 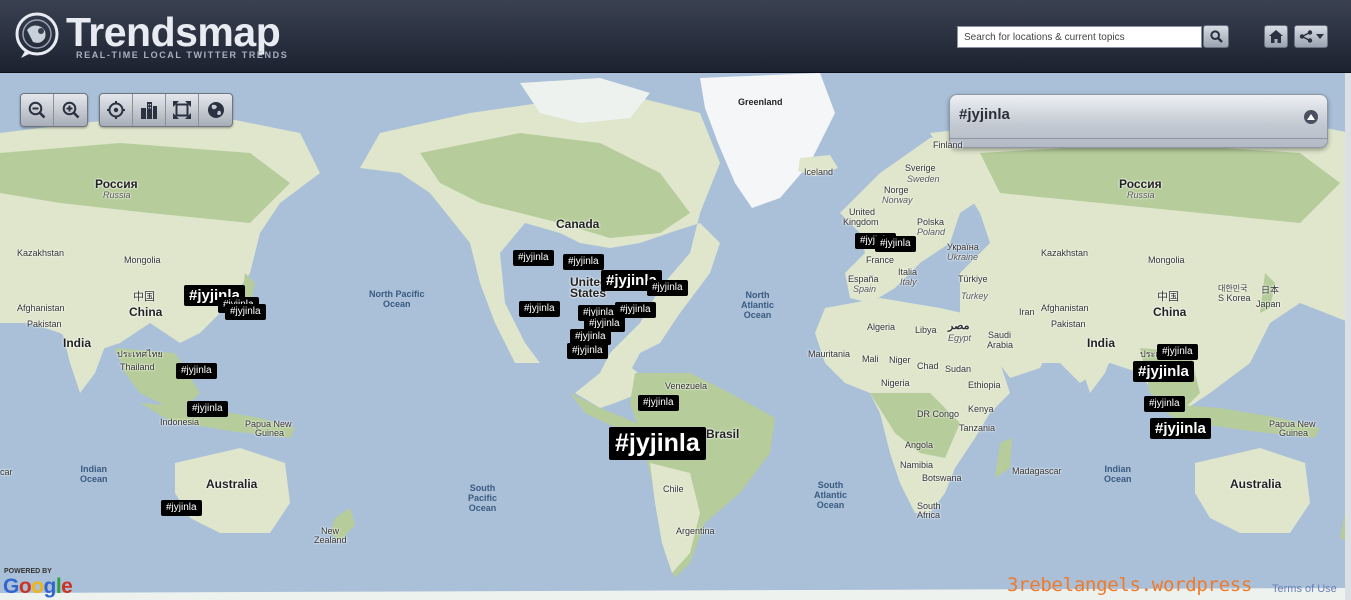 What do you see at coordinates (1118, 479) in the screenshot?
I see `label-indian-ocean-right-2: Ocean` at bounding box center [1118, 479].